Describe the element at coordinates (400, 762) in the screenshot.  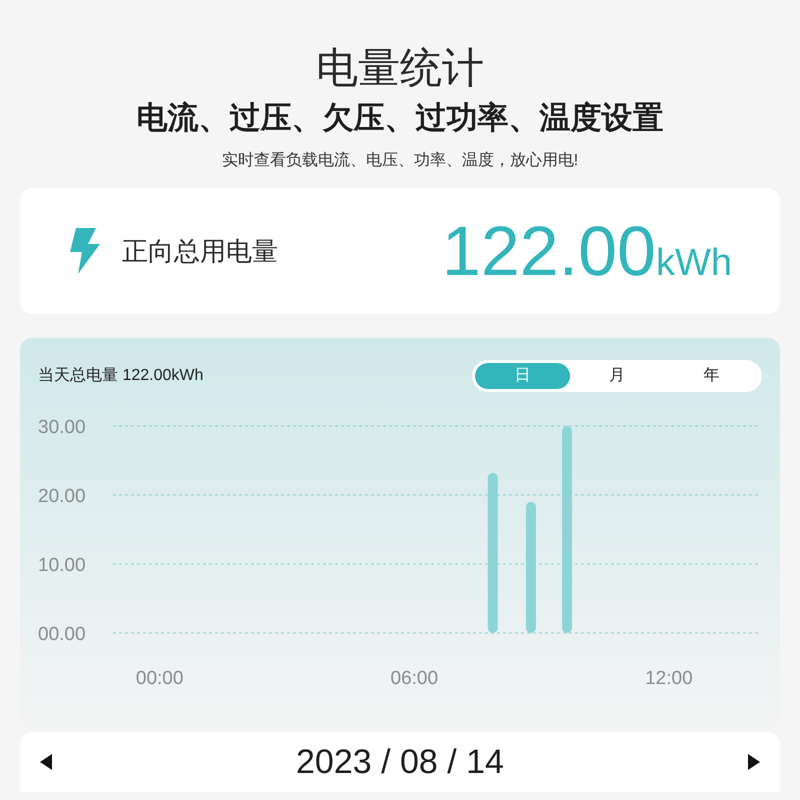
I see `date-label: 2023 / 08 / 14` at that location.